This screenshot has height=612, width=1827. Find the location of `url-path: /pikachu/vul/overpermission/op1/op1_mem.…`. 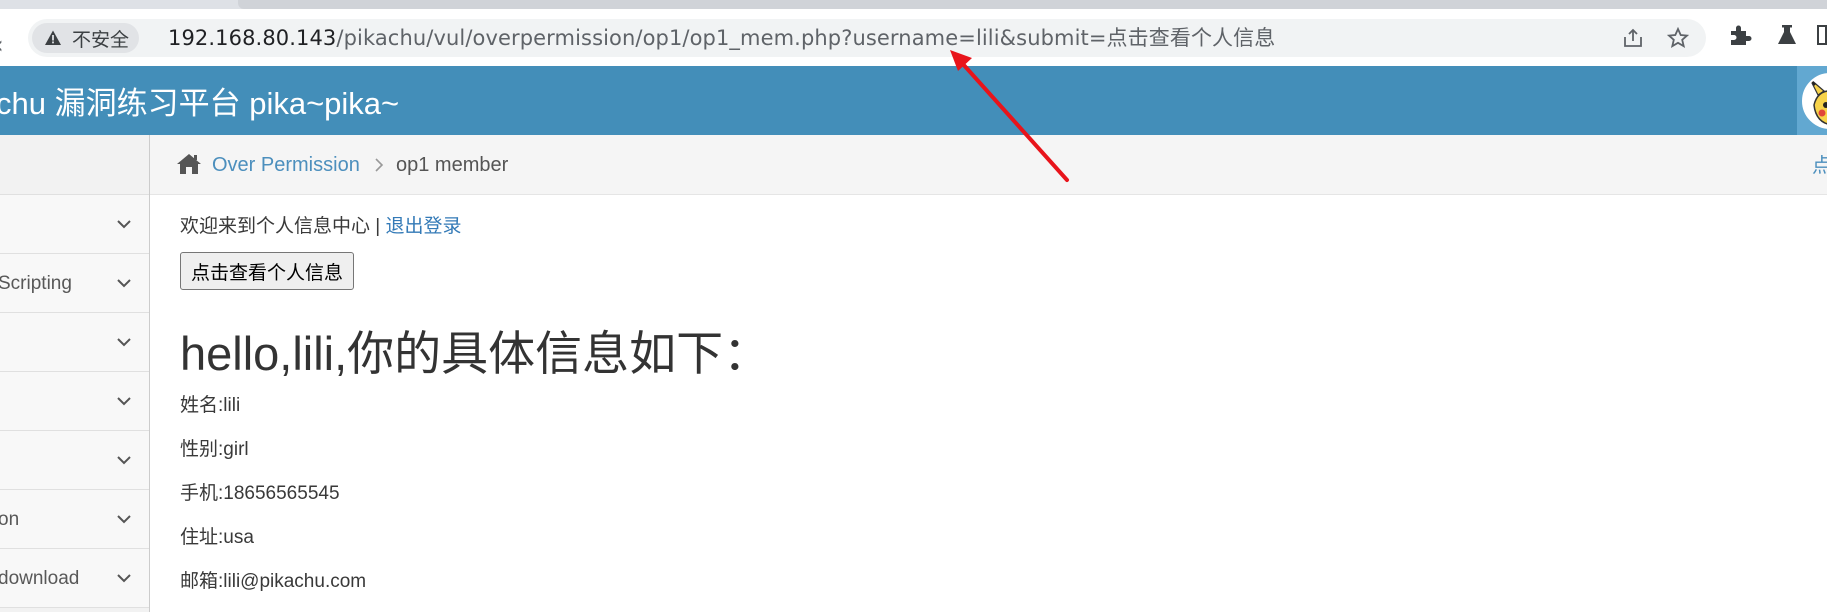

url-path: /pikachu/vul/overpermission/op1/op1_mem.… is located at coordinates (806, 38).